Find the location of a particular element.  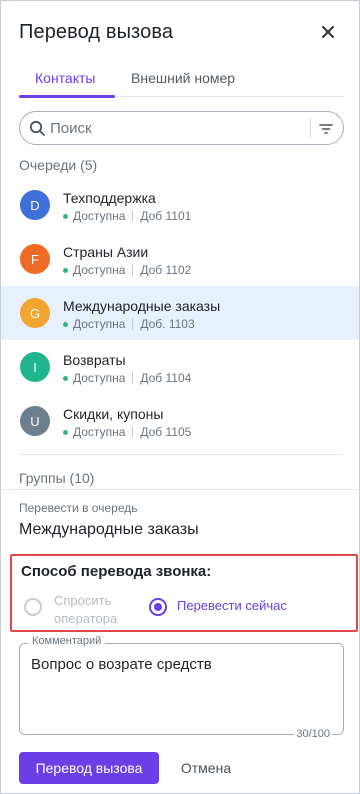

tabs-bar: Контакты Внешний номер is located at coordinates (181, 81).